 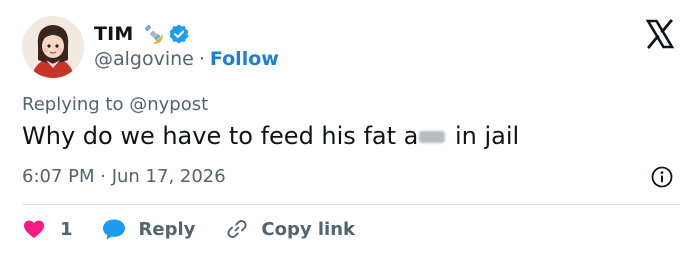 I want to click on replying-prefix: Replying to, so click(x=76, y=104).